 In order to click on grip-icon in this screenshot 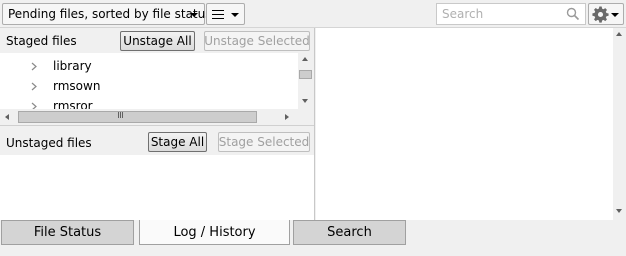, I will do `click(120, 115)`.